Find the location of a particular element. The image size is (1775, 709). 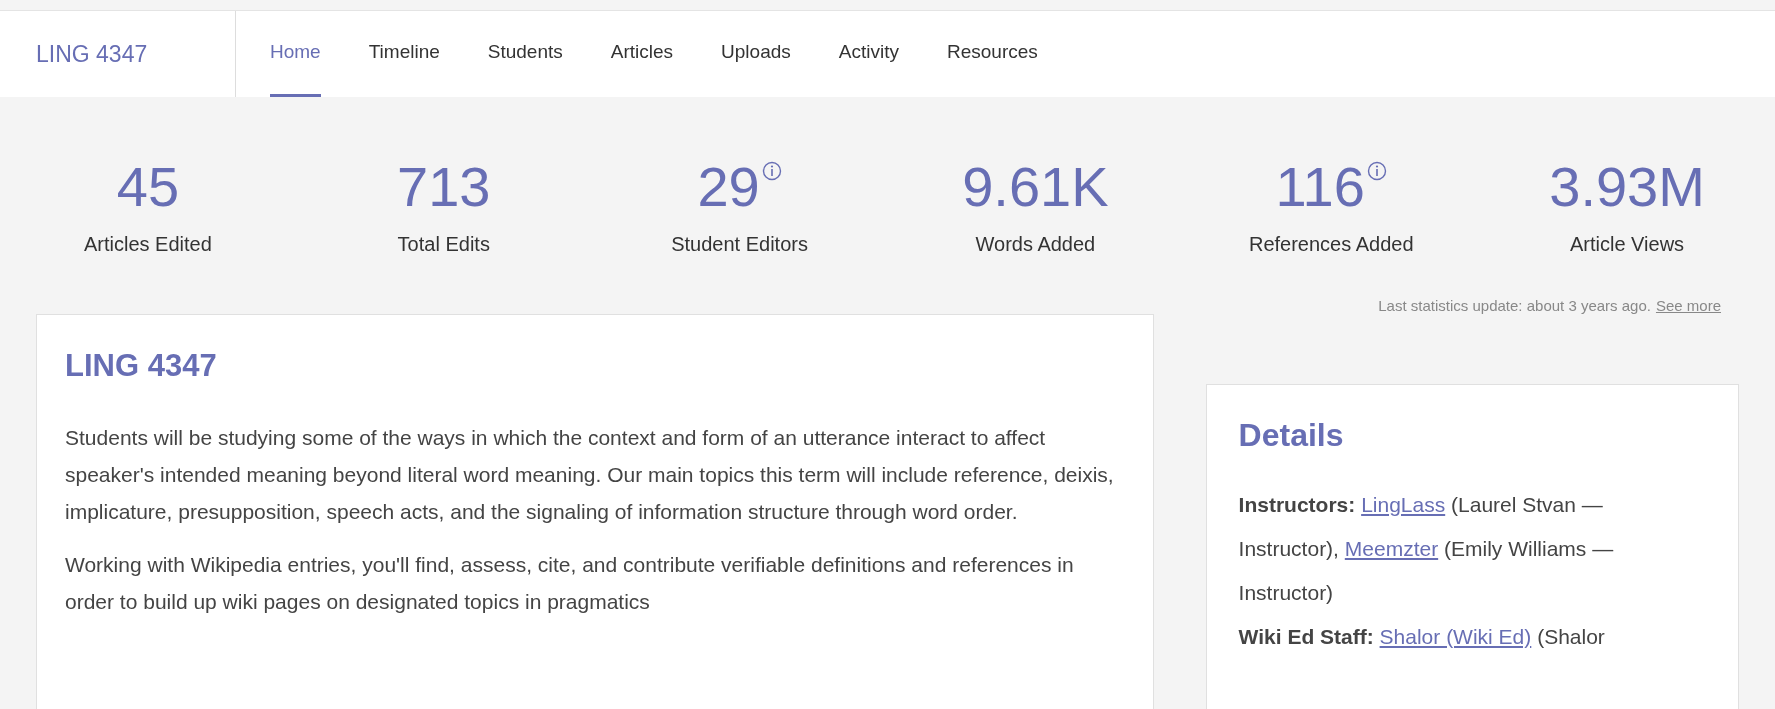

user-link: Meemzter is located at coordinates (1391, 548).